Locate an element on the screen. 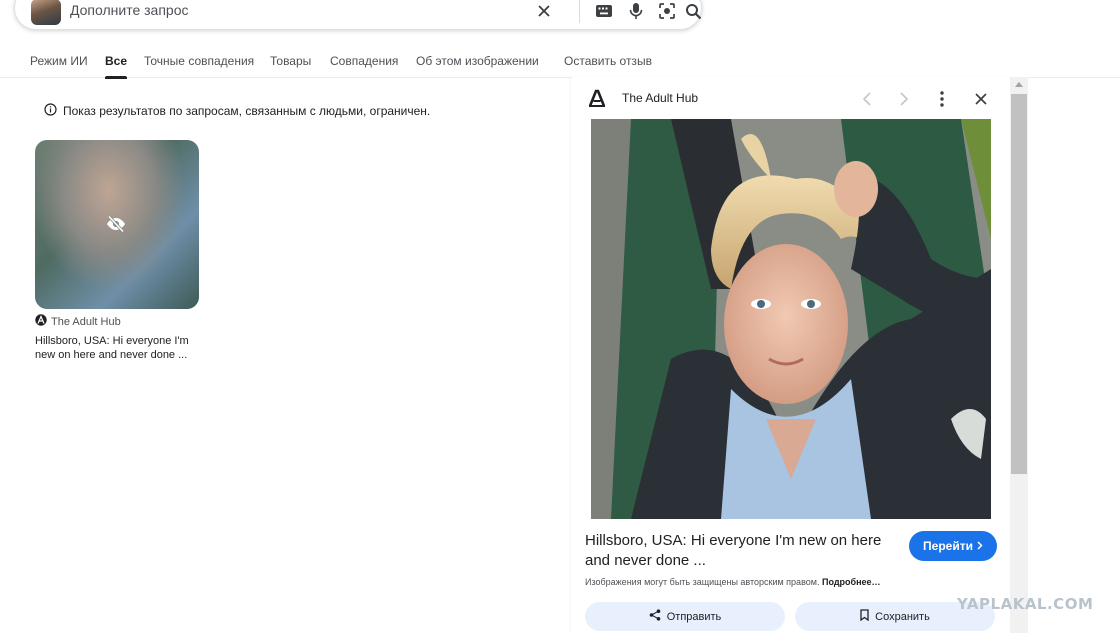  search-divider is located at coordinates (579, 11).